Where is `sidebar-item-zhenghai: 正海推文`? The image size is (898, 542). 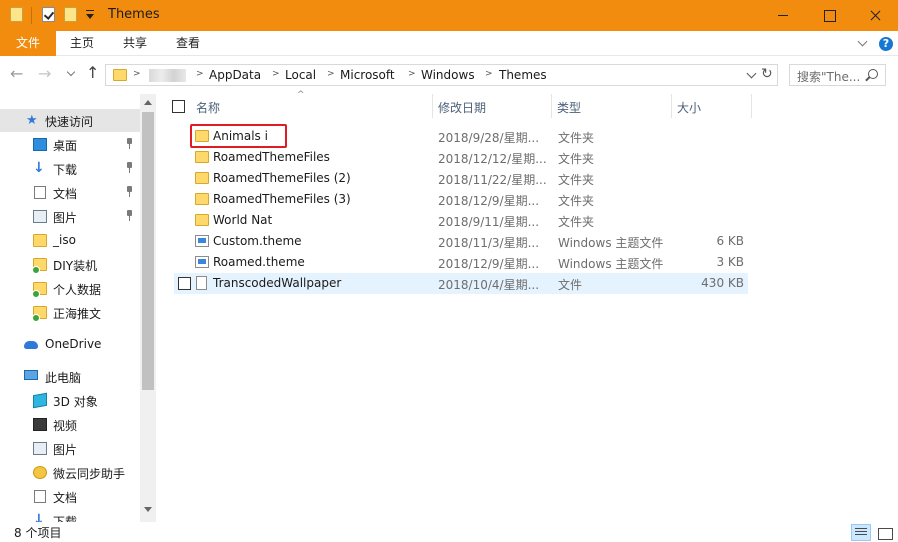 sidebar-item-zhenghai: 正海推文 is located at coordinates (70, 312).